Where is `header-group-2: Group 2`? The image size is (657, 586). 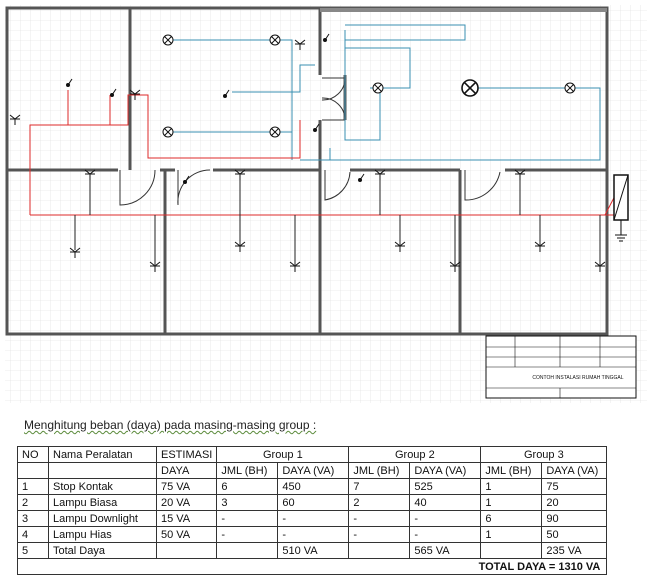
header-group-2: Group 2 is located at coordinates (415, 454).